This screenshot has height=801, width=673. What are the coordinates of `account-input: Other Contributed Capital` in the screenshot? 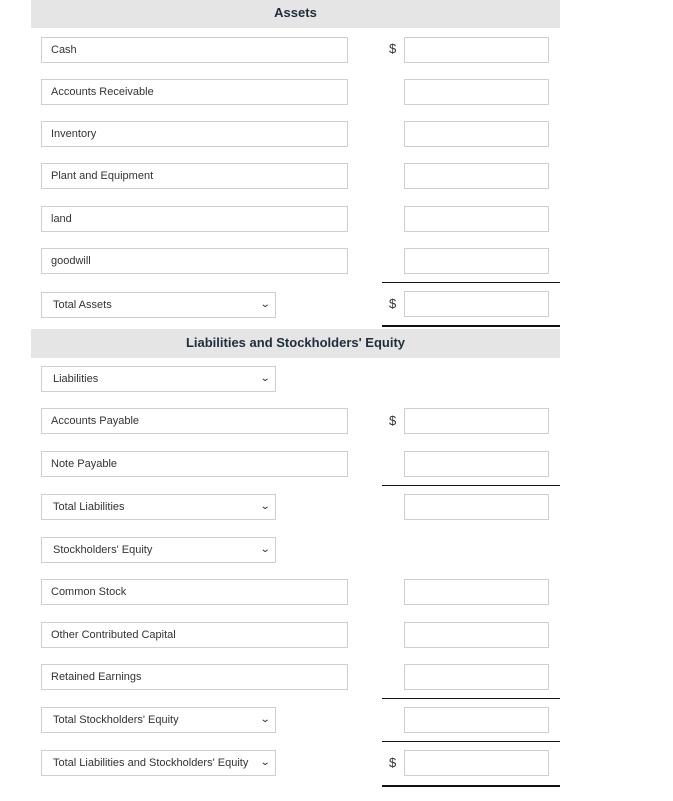 It's located at (194, 635).